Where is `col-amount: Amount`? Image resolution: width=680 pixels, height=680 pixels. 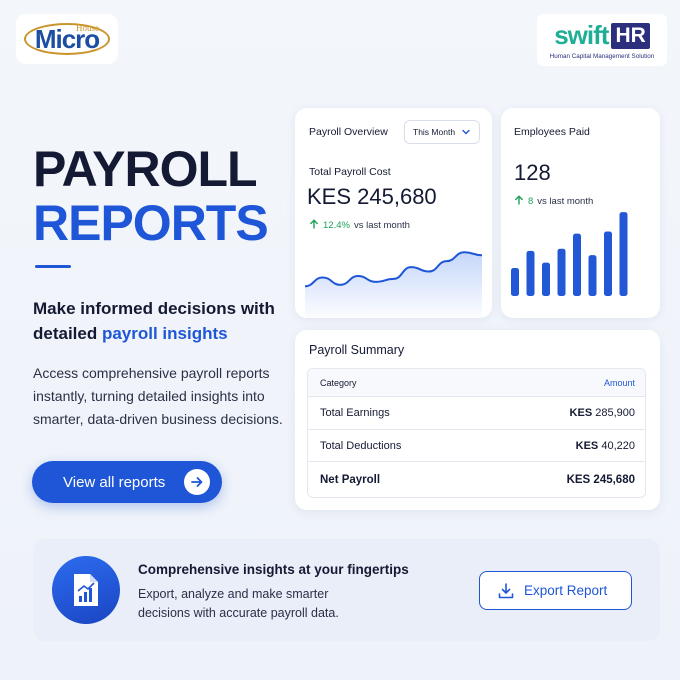
col-amount: Amount is located at coordinates (619, 382).